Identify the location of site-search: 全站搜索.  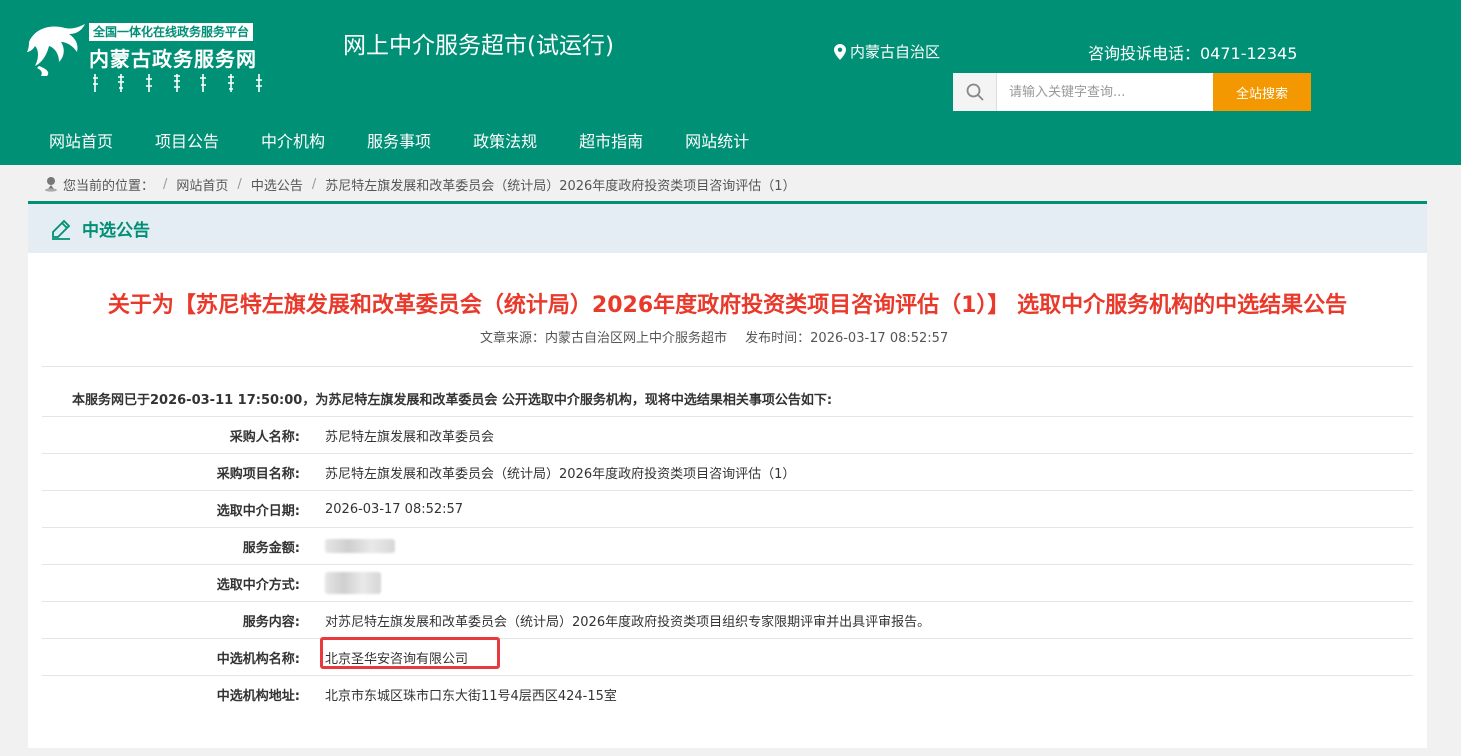
(1132, 92).